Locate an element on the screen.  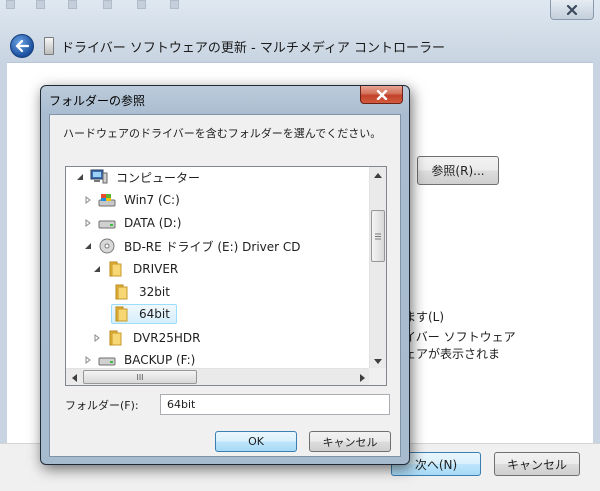
selection-highlight: 64bit is located at coordinates (144, 314).